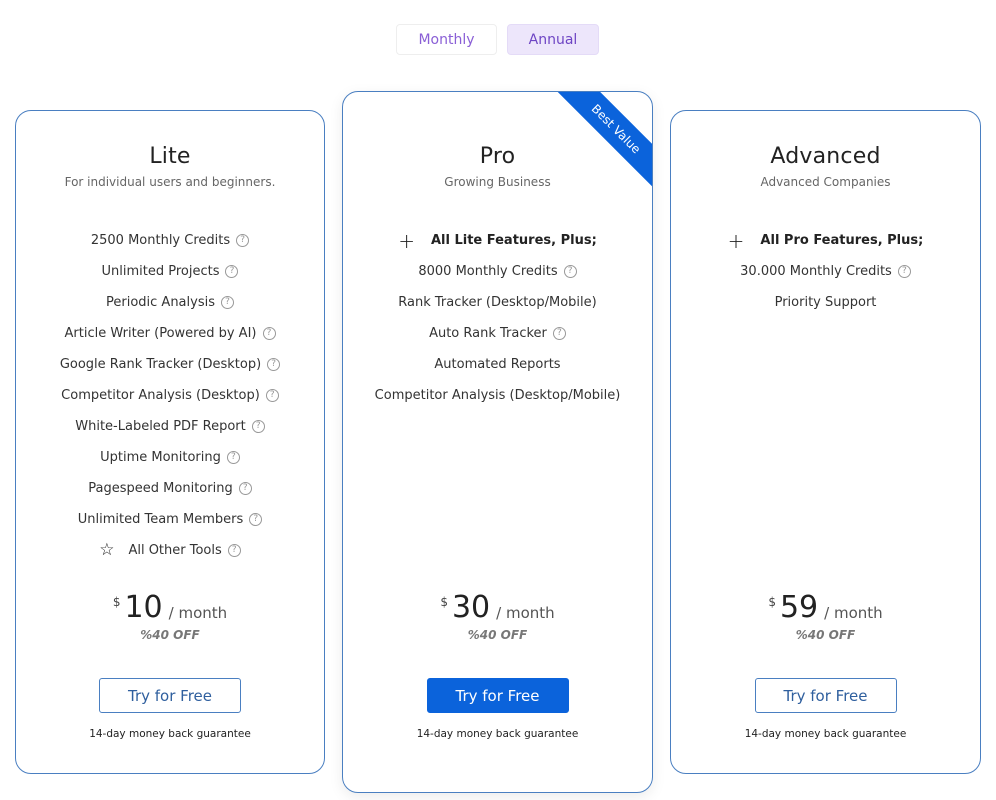 This screenshot has height=800, width=996. What do you see at coordinates (143, 607) in the screenshot?
I see `price-amount: 10` at bounding box center [143, 607].